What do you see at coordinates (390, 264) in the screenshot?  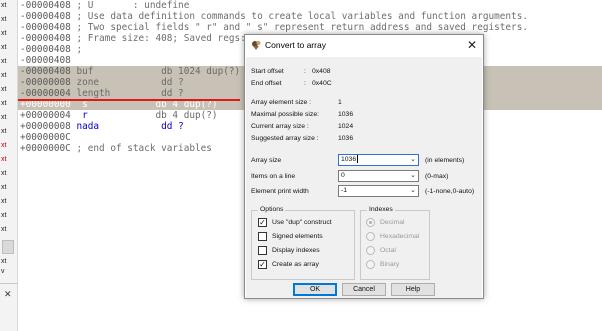 I see `binary-label: Binary` at bounding box center [390, 264].